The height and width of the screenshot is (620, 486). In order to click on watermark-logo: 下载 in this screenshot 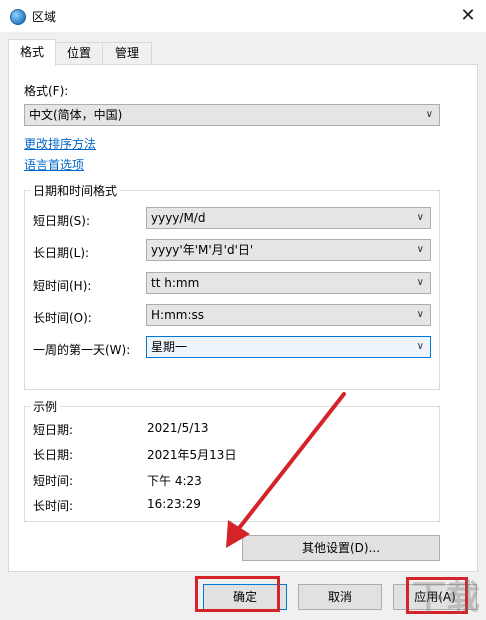, I will do `click(446, 594)`.